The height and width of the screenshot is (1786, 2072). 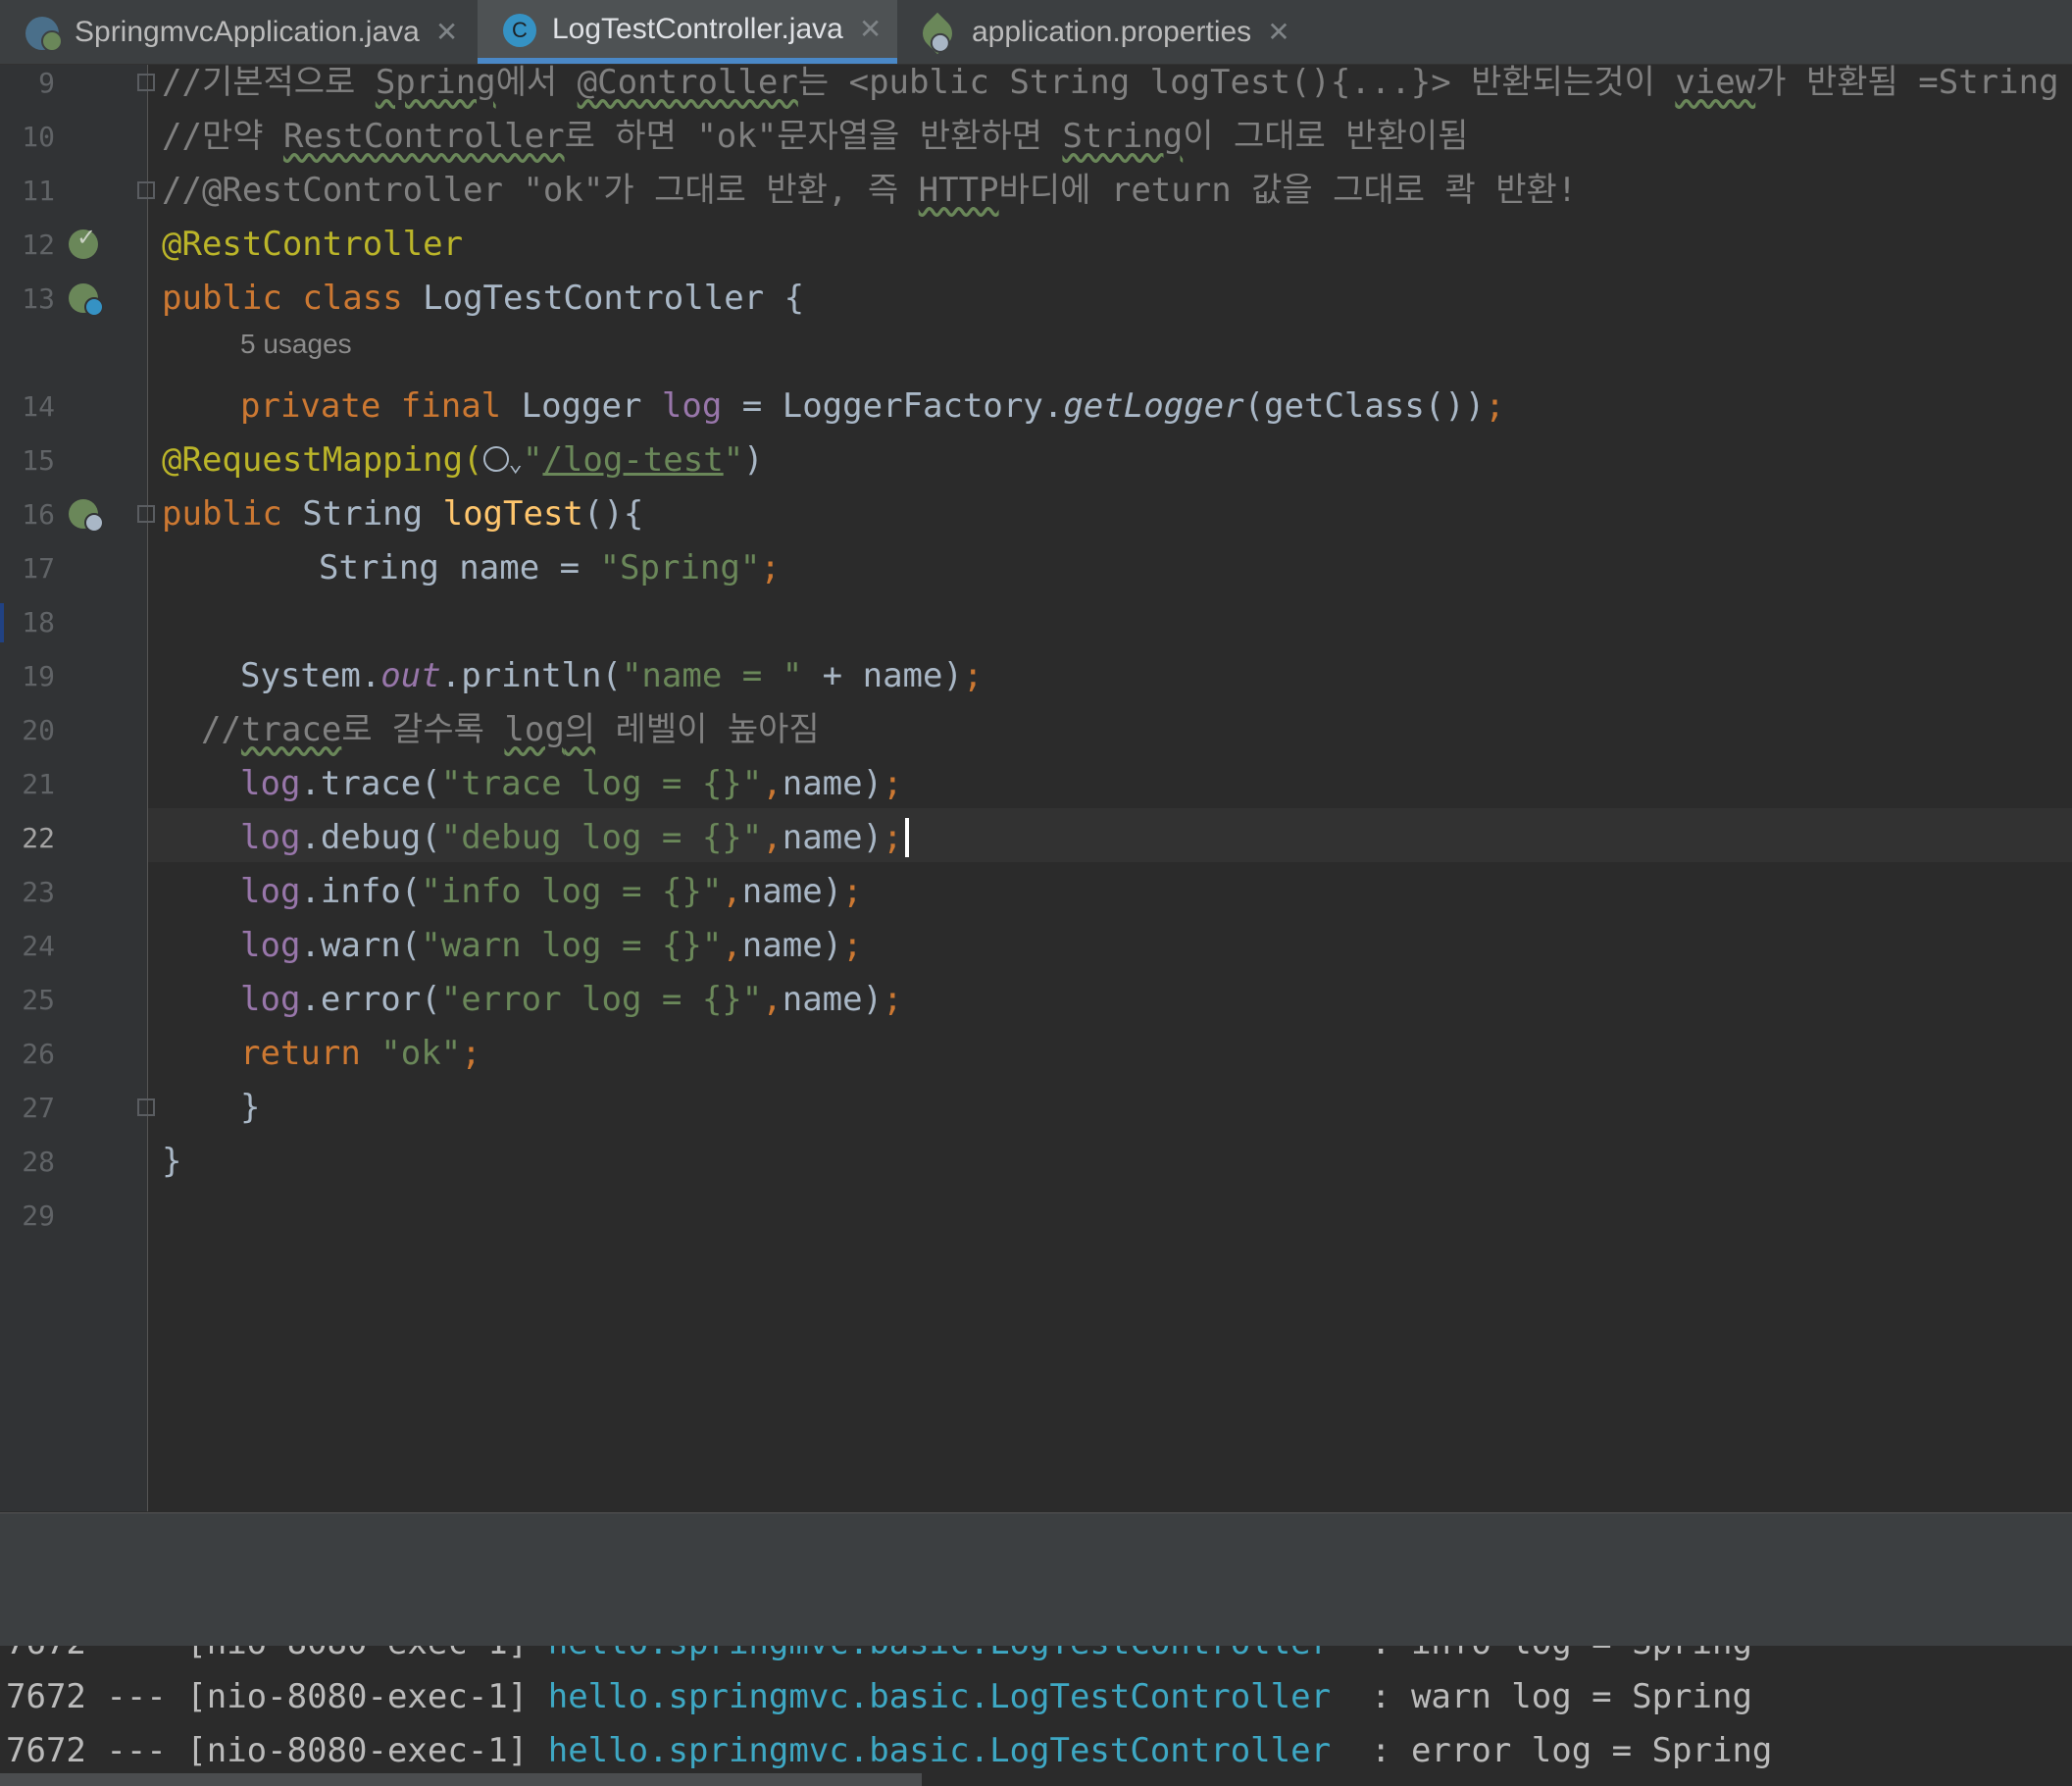 What do you see at coordinates (38, 676) in the screenshot?
I see `line-number: 19` at bounding box center [38, 676].